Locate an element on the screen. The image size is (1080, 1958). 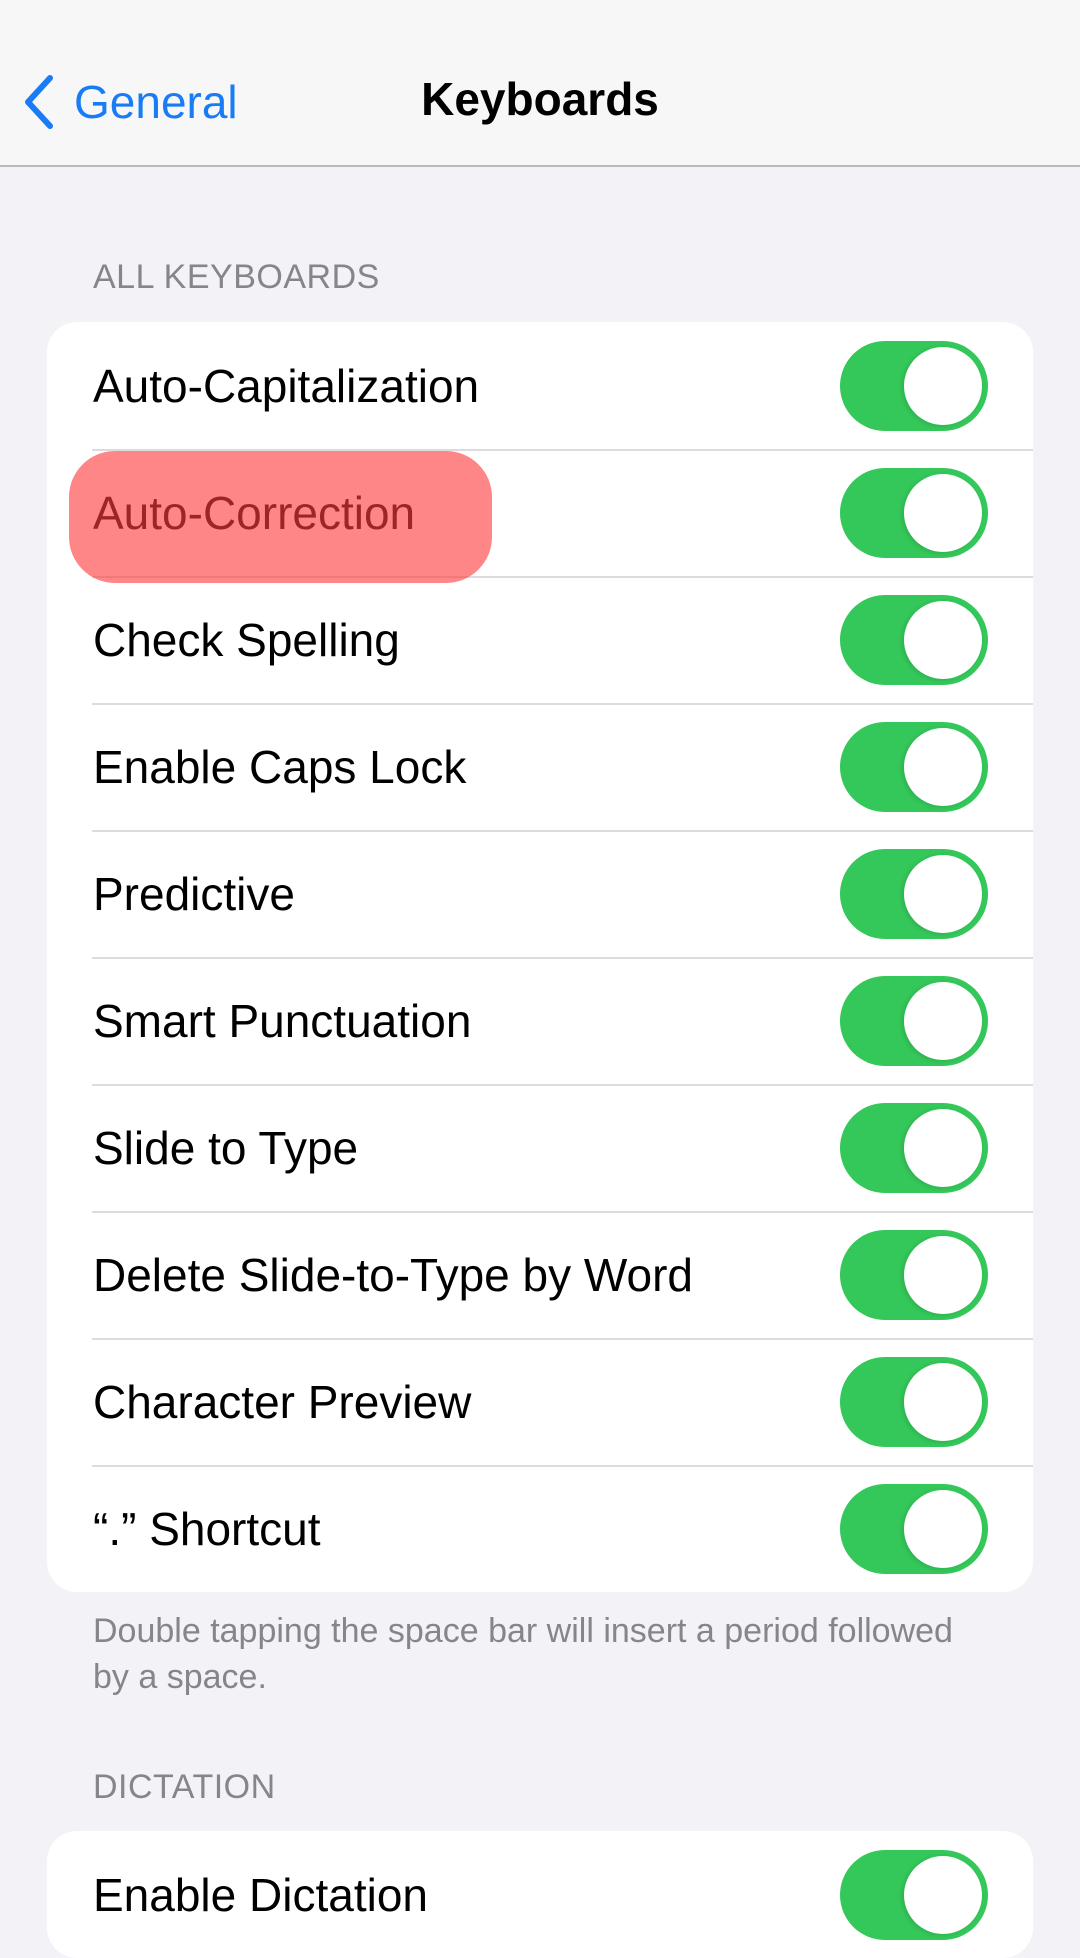
row-delete-slide-to-type-by-word: Delete Slide-to-Type by Word is located at coordinates (540, 1274).